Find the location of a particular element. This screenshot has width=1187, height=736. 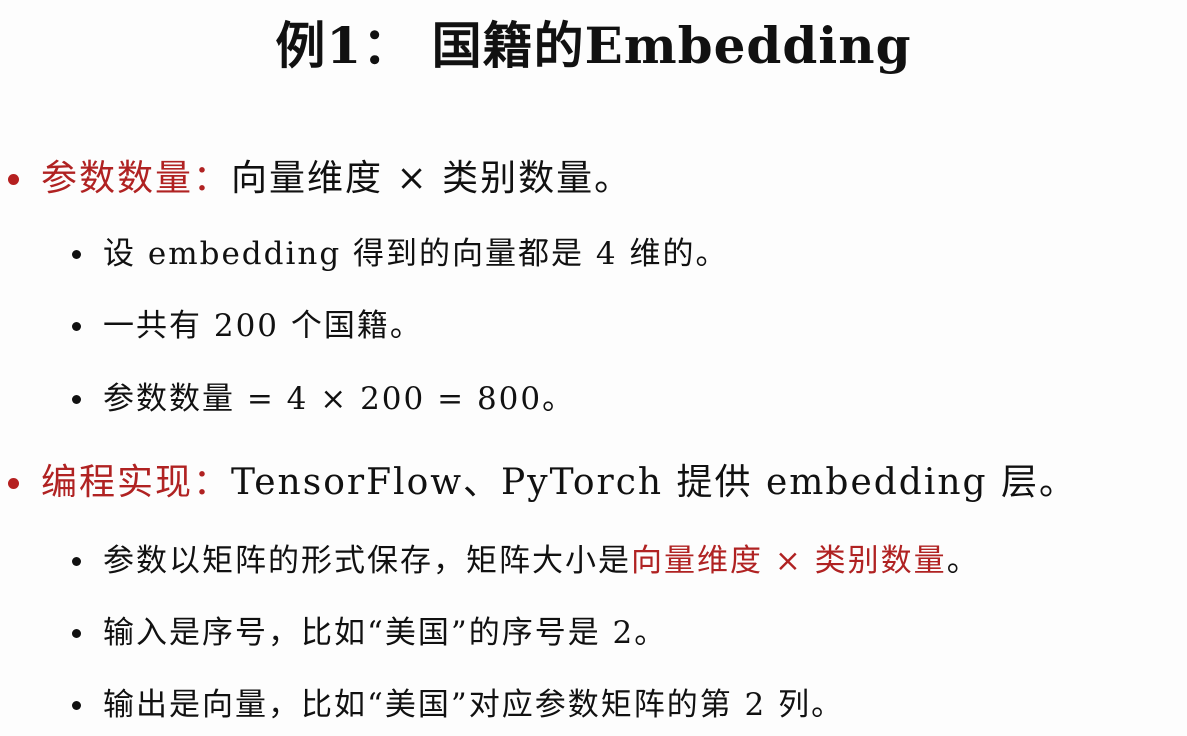

slide-title: 例1： 国籍的Embedding is located at coordinates (593, 45).